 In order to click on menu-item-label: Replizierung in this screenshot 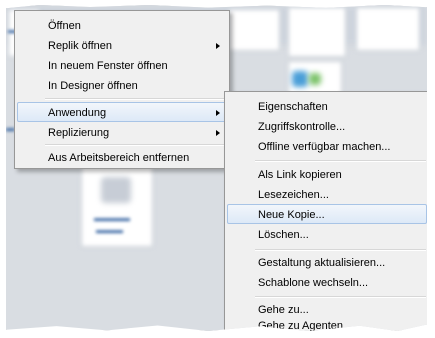, I will do `click(79, 133)`.